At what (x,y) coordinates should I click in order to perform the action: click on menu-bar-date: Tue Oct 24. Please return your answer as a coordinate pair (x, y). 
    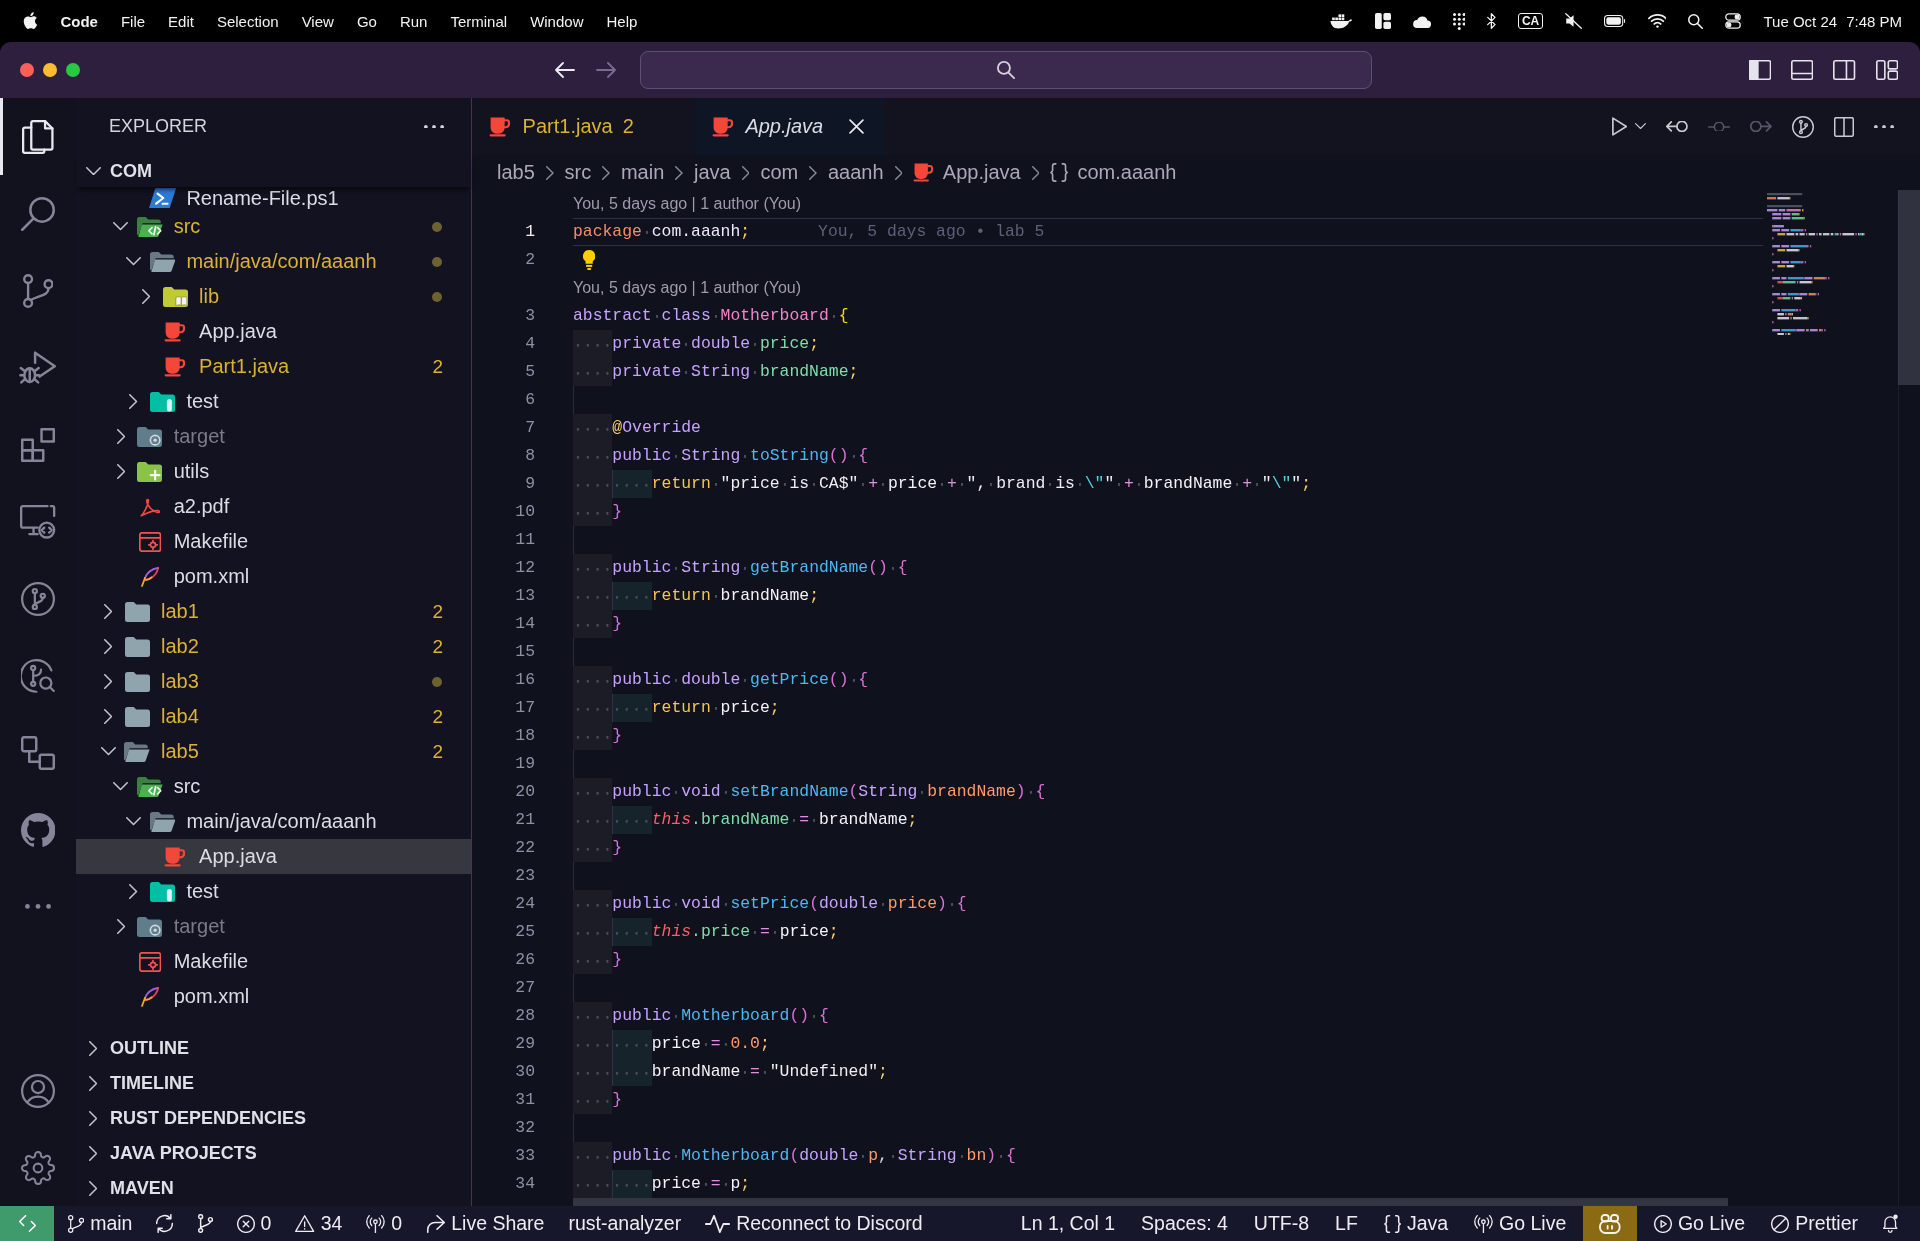
    Looking at the image, I should click on (1800, 21).